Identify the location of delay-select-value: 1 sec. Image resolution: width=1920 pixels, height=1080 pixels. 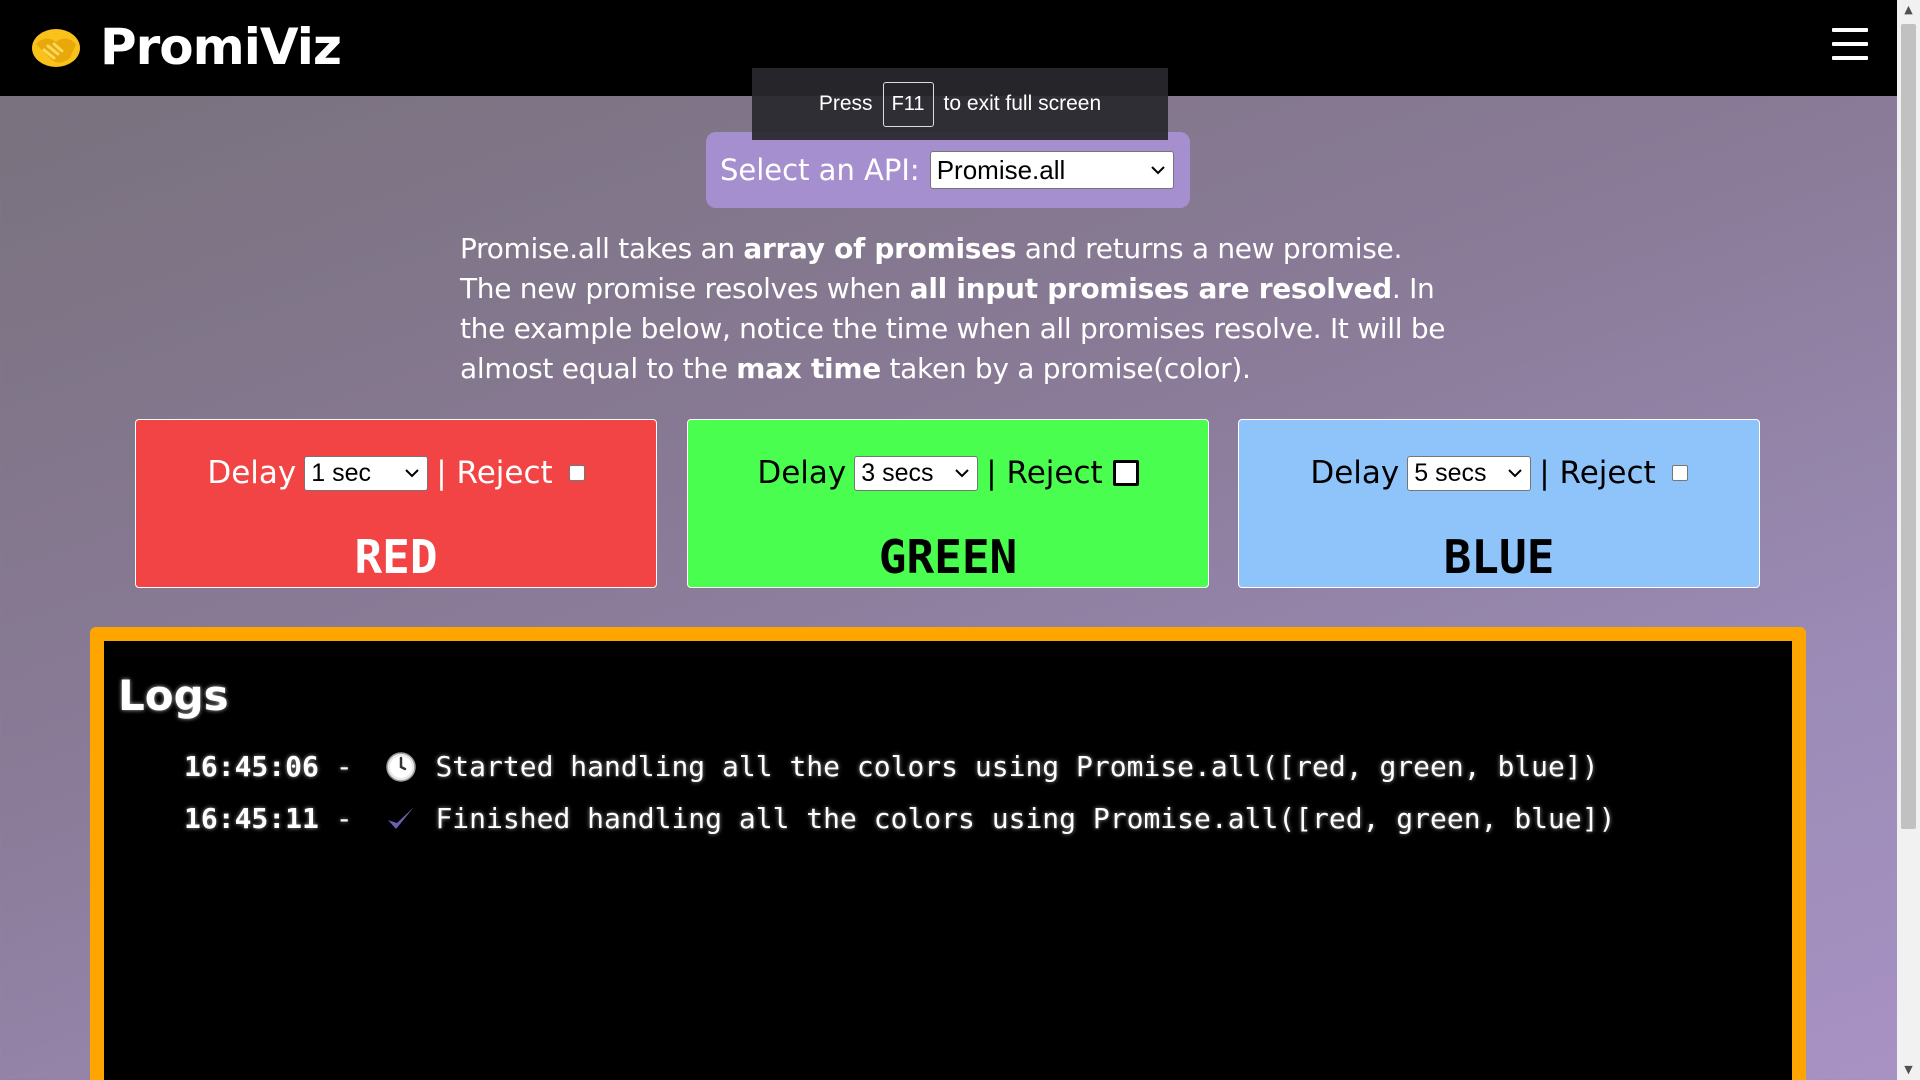
(341, 472).